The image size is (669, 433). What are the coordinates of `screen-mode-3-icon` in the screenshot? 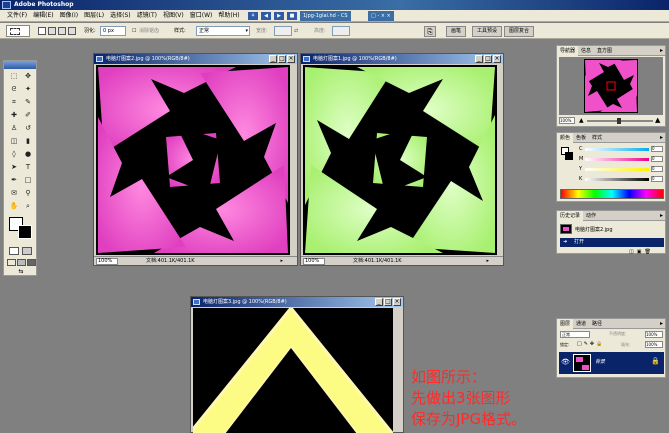 It's located at (31, 262).